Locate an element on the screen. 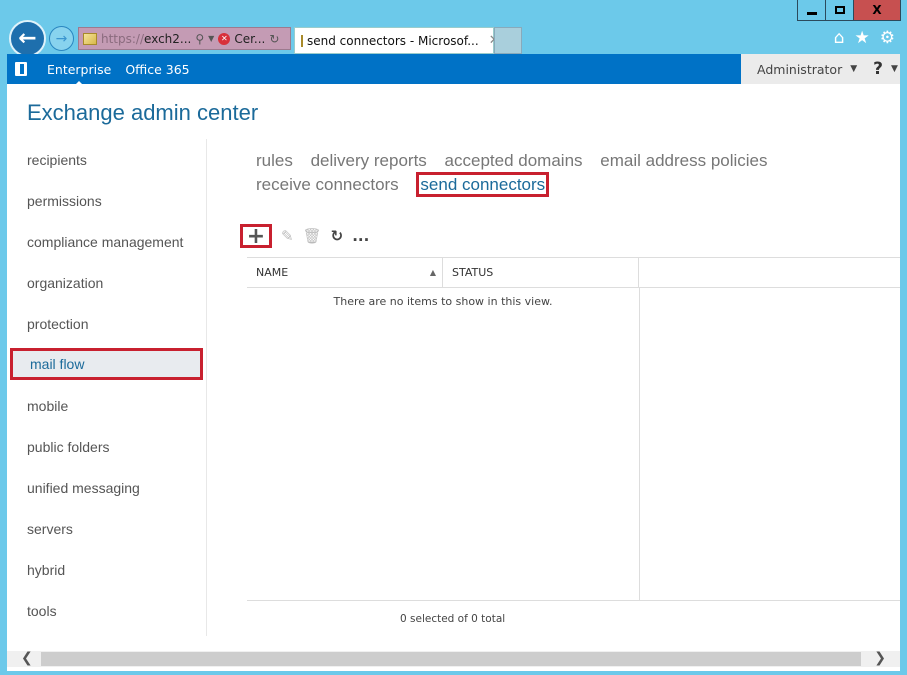  user-menu: Administrator is located at coordinates (799, 69).